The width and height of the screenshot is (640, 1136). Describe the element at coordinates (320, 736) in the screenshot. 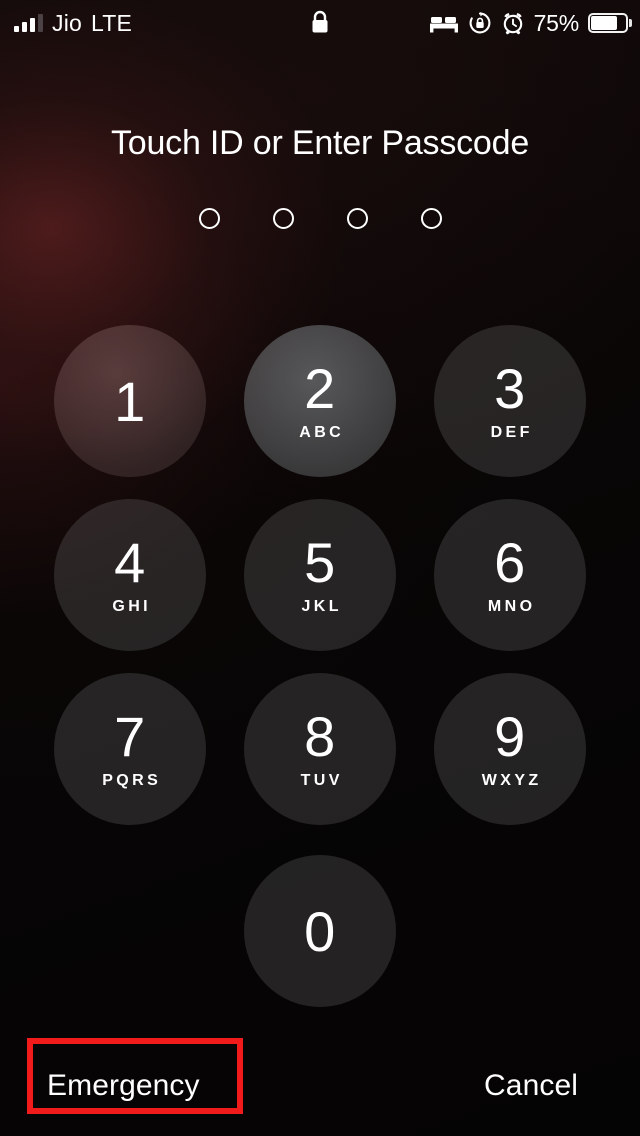

I see `keypad-key-digit: 8` at that location.